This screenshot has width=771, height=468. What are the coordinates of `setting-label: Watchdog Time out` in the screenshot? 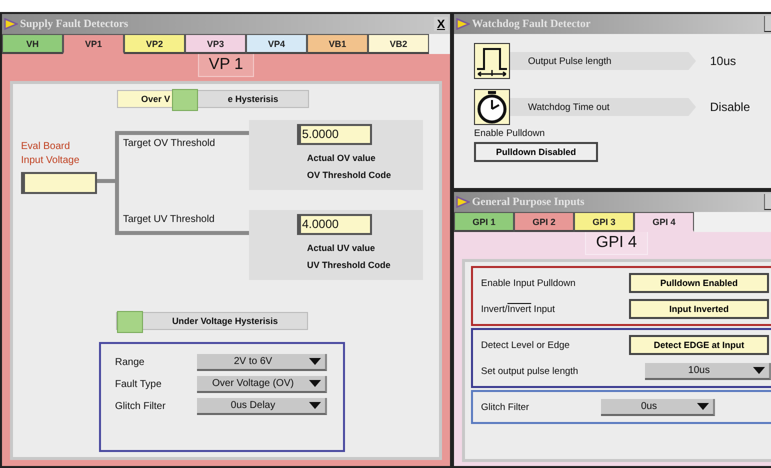 It's located at (569, 107).